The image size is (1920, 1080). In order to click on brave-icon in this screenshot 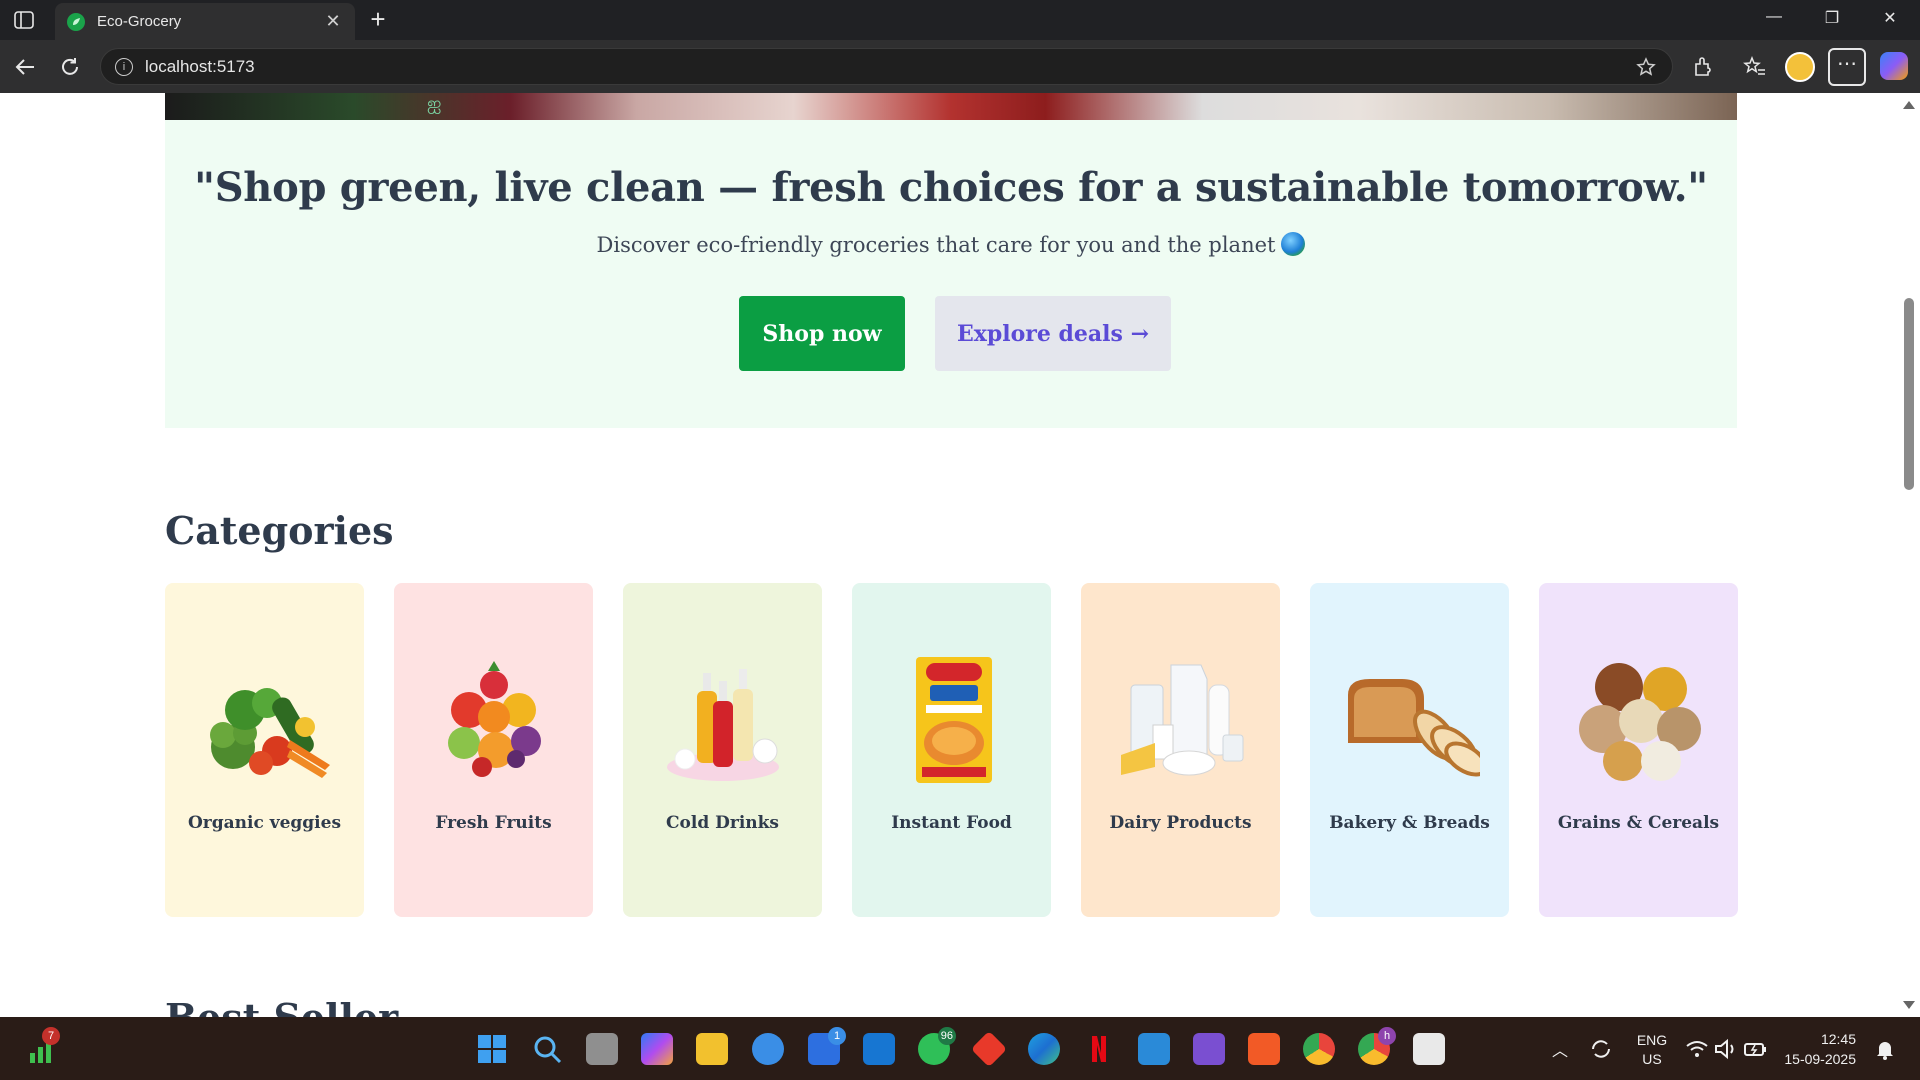, I will do `click(1264, 1049)`.